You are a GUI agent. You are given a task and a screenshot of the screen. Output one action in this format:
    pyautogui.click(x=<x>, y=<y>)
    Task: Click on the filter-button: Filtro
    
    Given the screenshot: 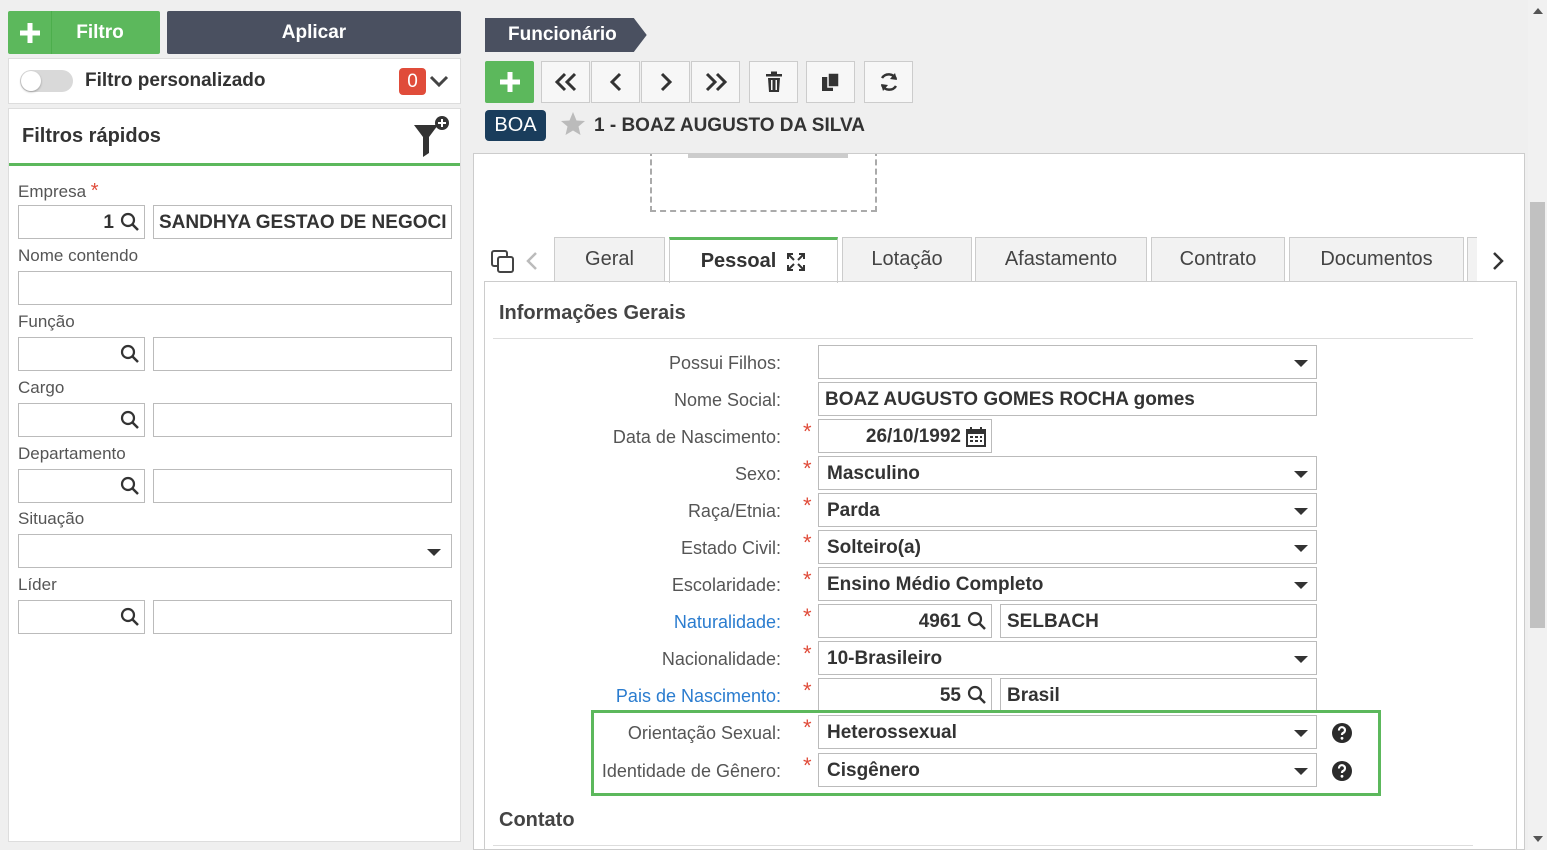 What is the action you would take?
    pyautogui.click(x=84, y=32)
    